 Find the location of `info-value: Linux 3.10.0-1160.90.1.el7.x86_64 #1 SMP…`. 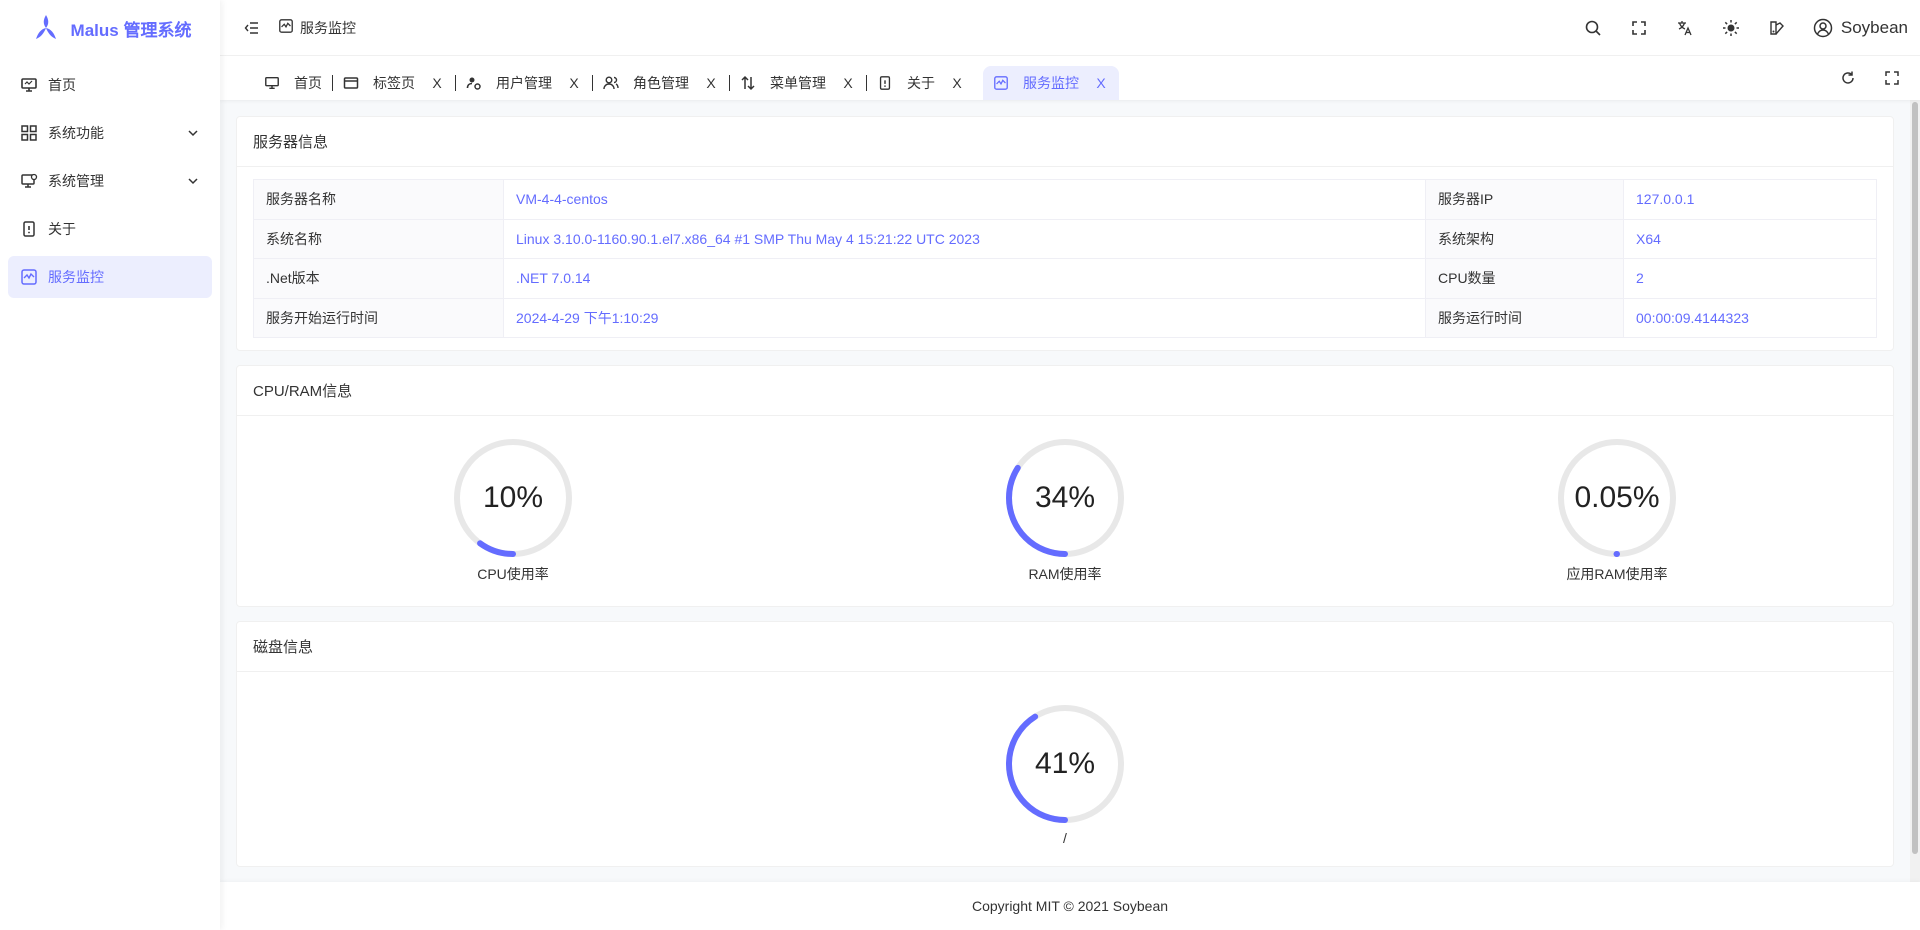

info-value: Linux 3.10.0-1160.90.1.el7.x86_64 #1 SMP… is located at coordinates (964, 238).